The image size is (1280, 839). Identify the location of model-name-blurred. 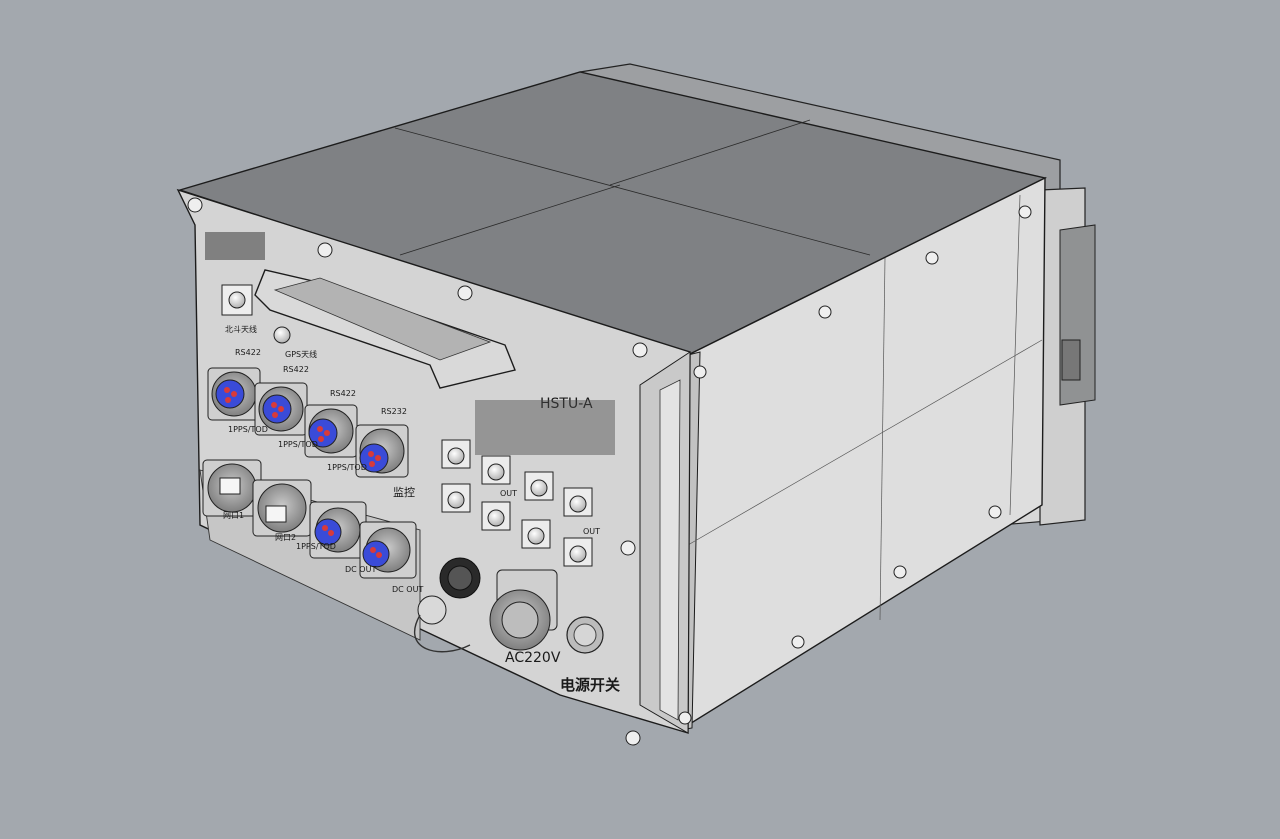
(545, 427).